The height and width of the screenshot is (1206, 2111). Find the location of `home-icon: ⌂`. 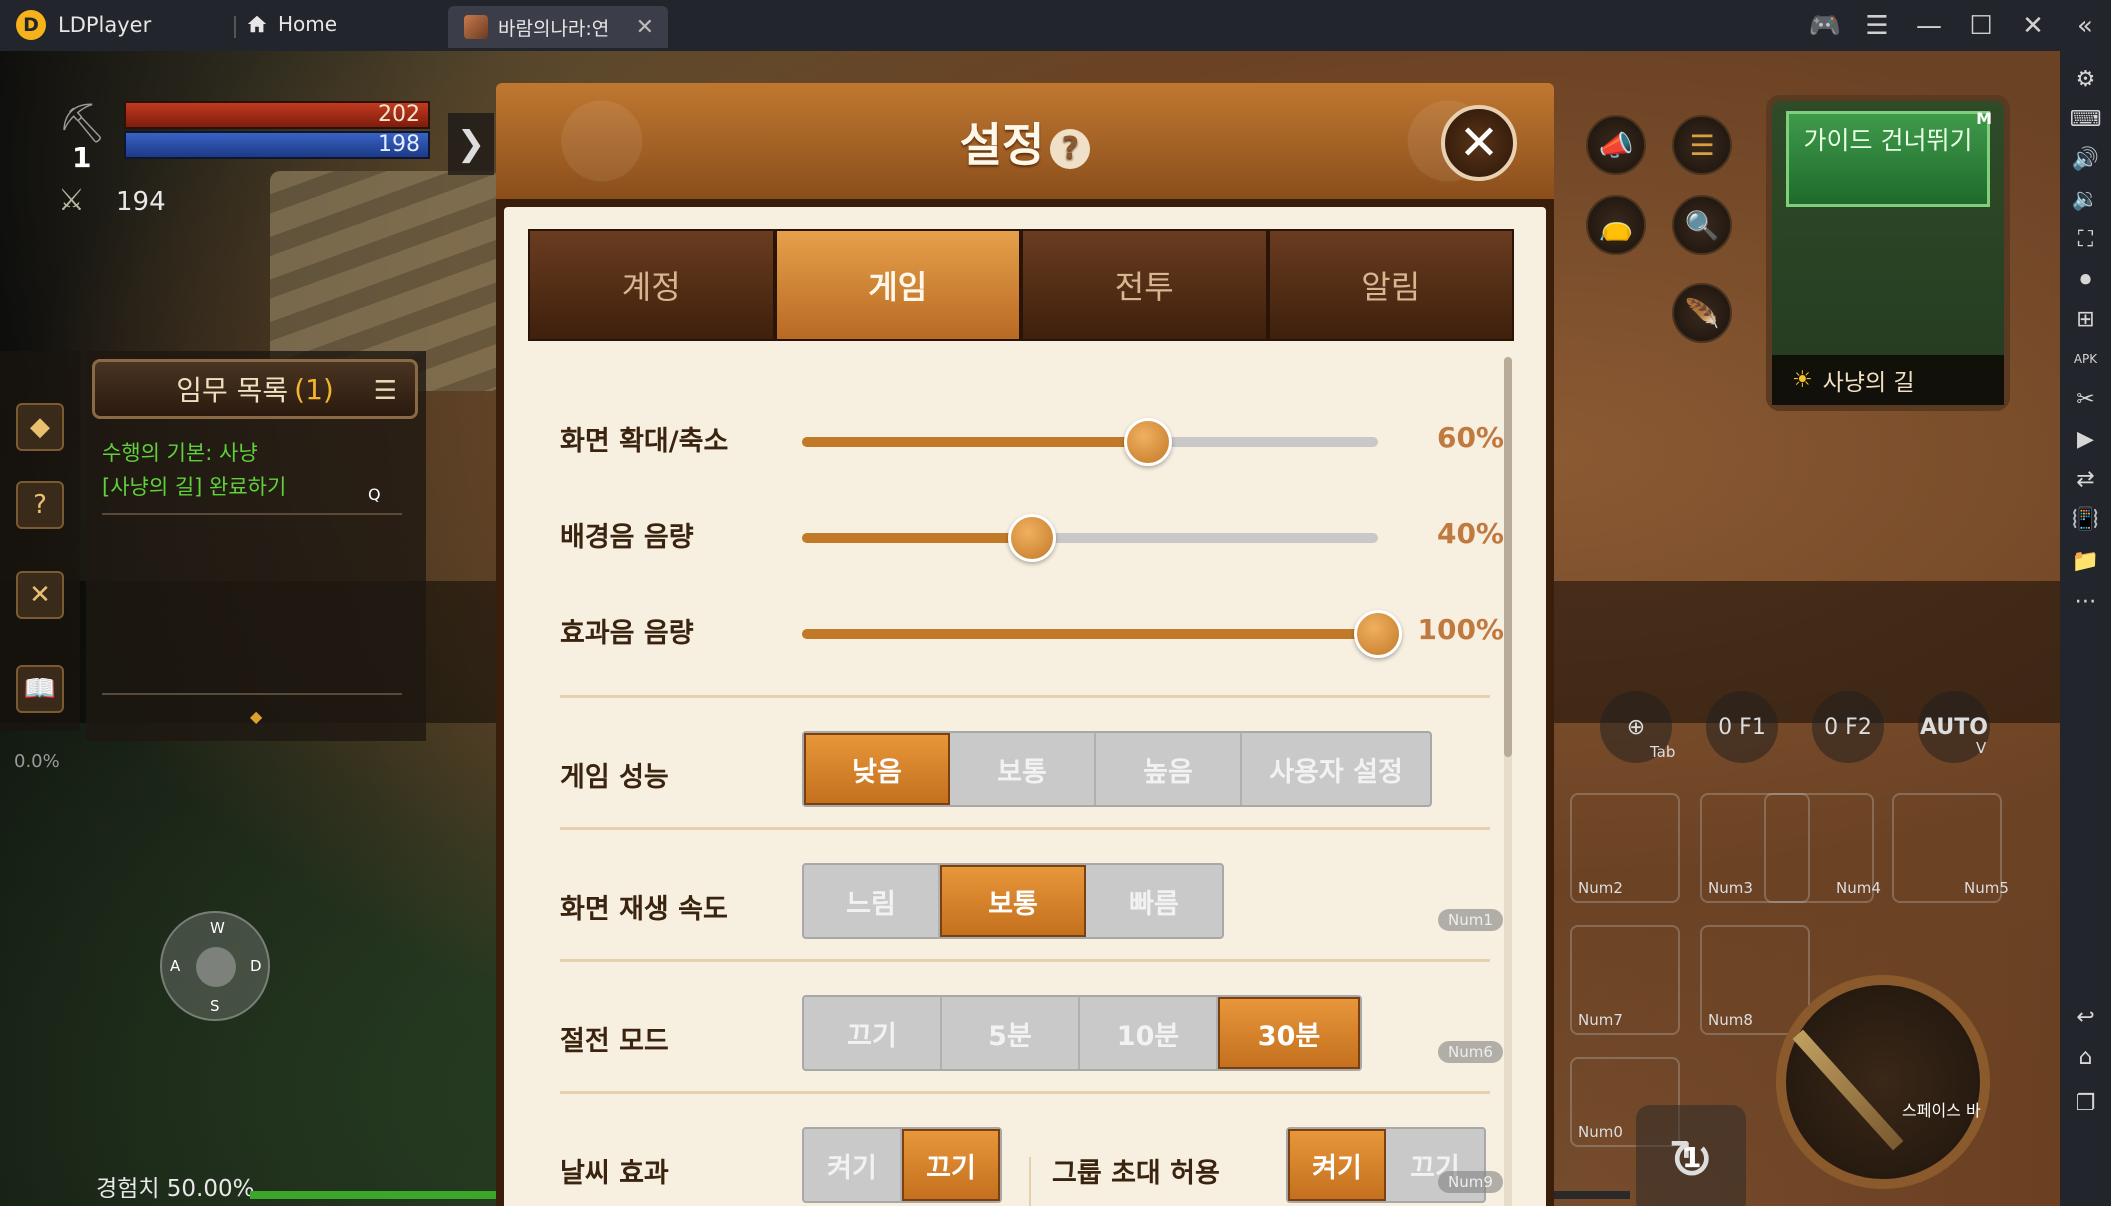

home-icon: ⌂ is located at coordinates (2085, 1057).